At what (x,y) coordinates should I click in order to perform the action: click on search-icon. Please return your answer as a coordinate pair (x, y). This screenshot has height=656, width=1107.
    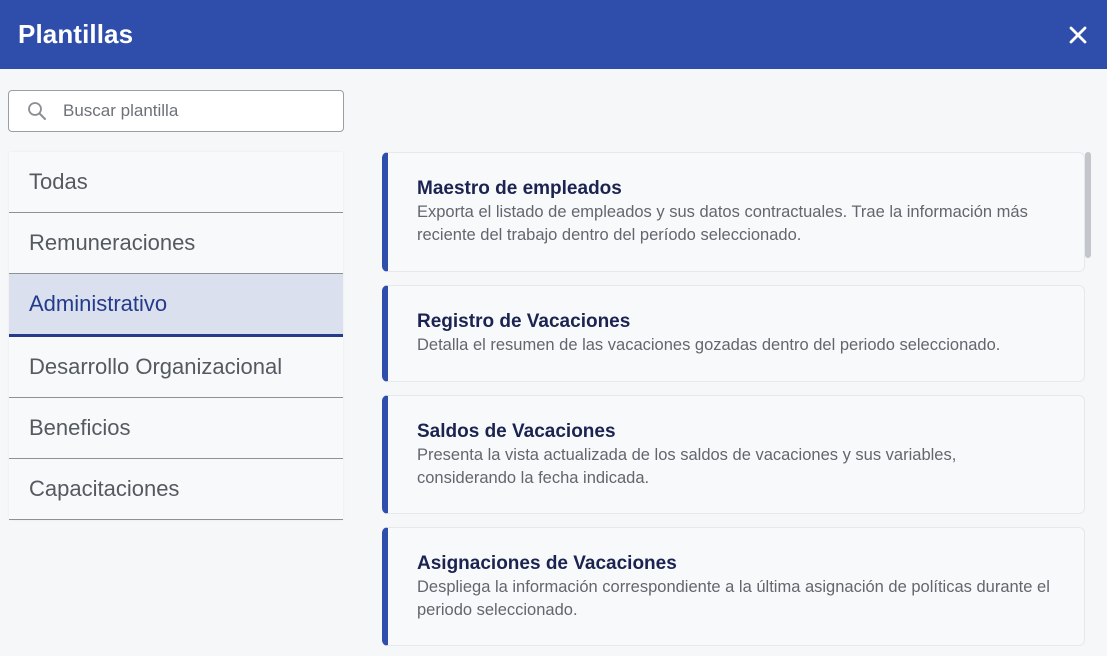
    Looking at the image, I should click on (37, 111).